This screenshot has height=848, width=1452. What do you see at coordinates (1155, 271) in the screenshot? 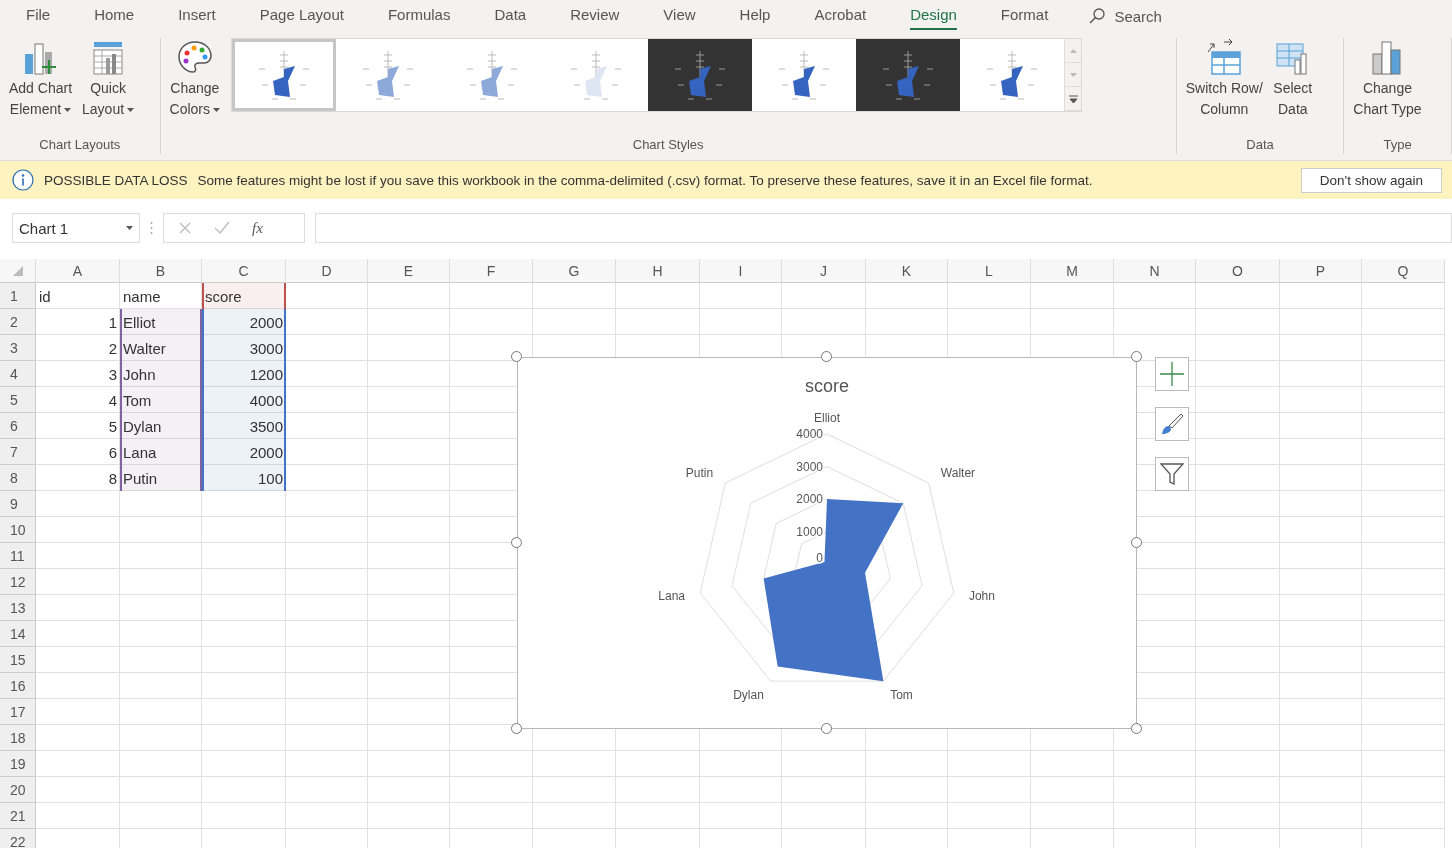
I see `column-header: N` at bounding box center [1155, 271].